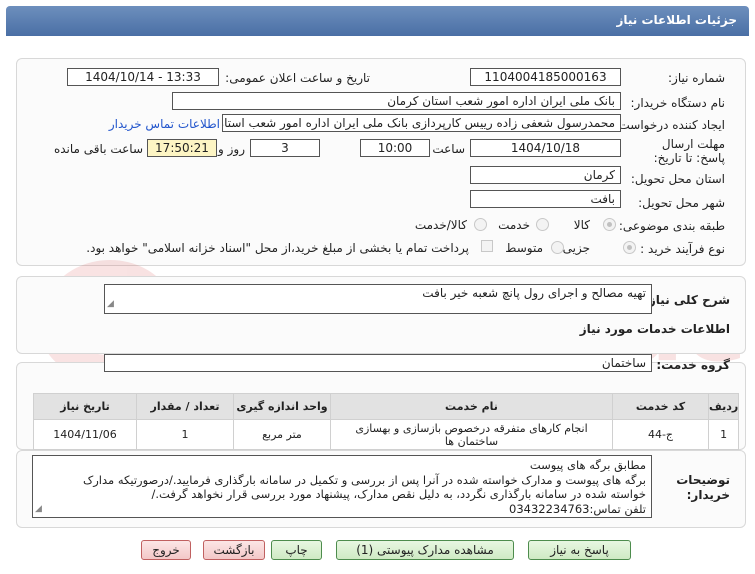  Describe the element at coordinates (545, 77) in the screenshot. I see `need-number-field: 1104004185000163` at that location.